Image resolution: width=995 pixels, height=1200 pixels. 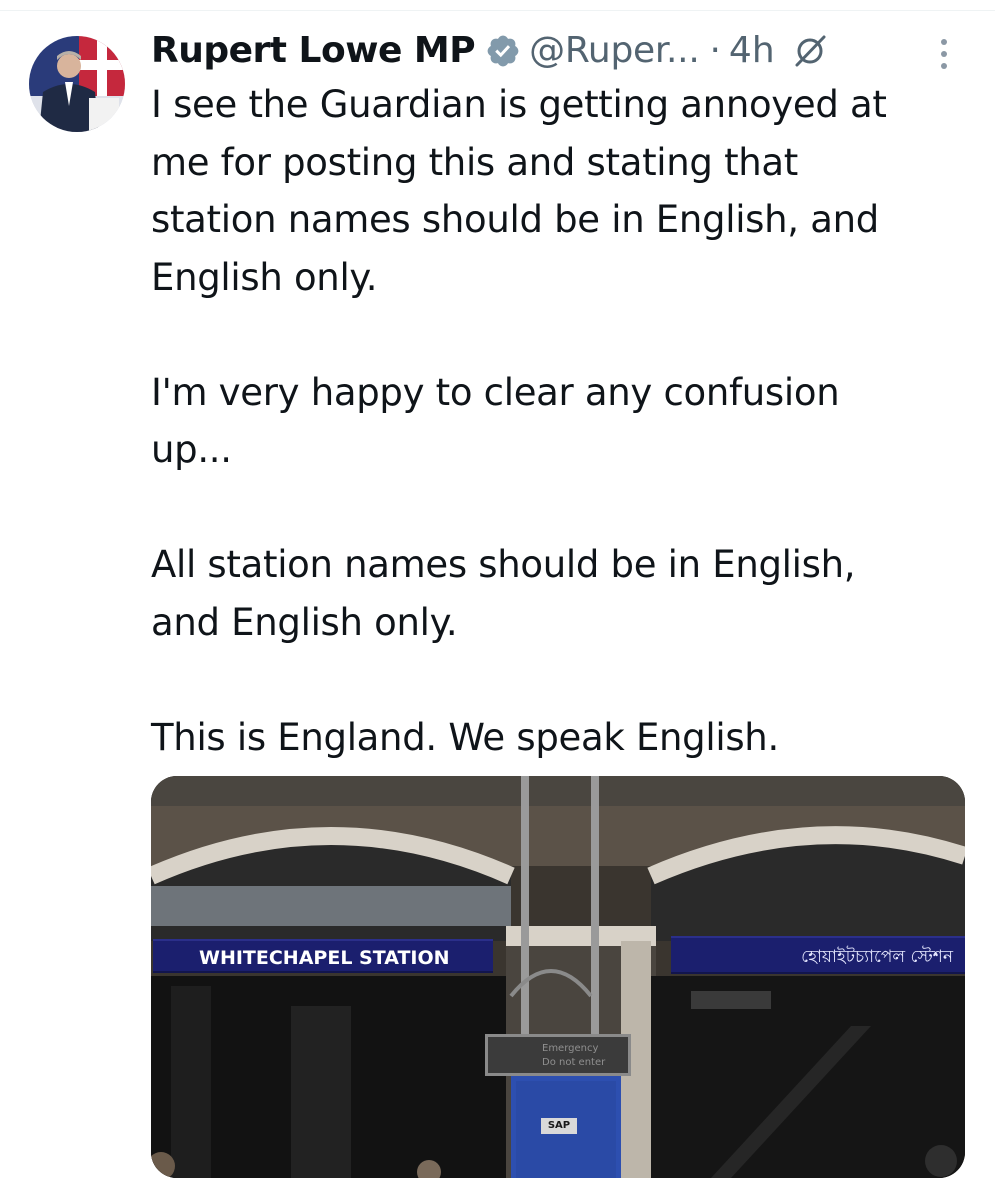 I want to click on grok-icon, so click(x=810, y=51).